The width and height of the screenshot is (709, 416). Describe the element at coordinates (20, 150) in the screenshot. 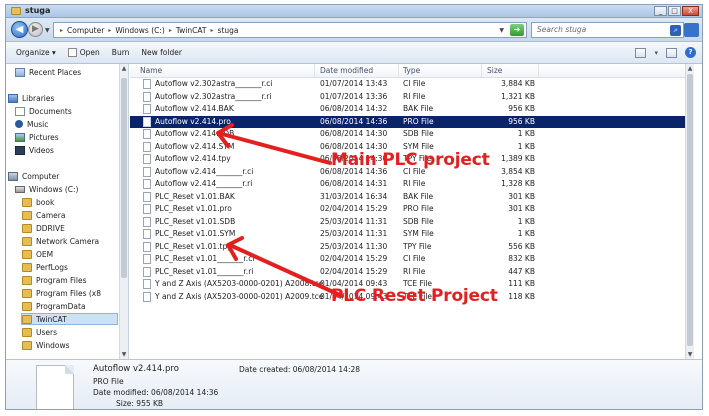

I see `videos-icon` at that location.